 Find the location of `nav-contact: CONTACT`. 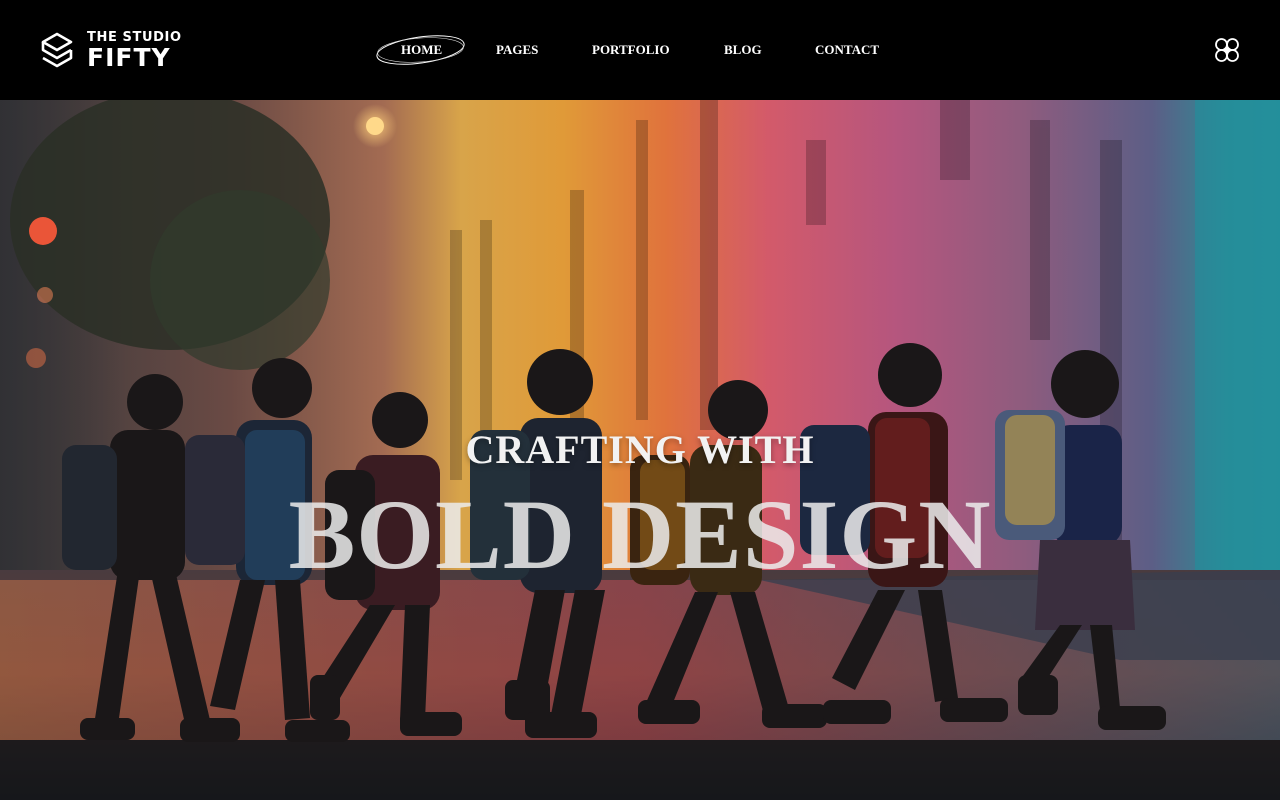

nav-contact: CONTACT is located at coordinates (847, 50).